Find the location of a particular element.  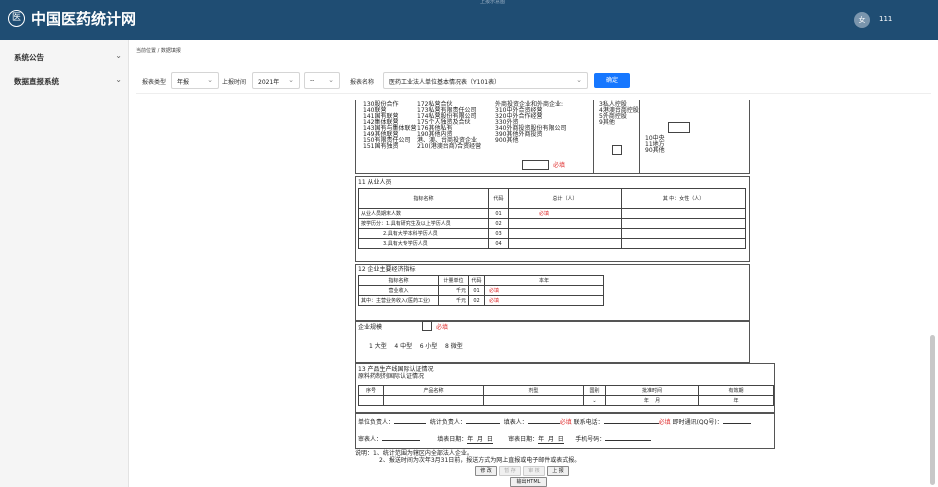

sidebar-item-announcements: 系统公告 ⌄ is located at coordinates (68, 57).